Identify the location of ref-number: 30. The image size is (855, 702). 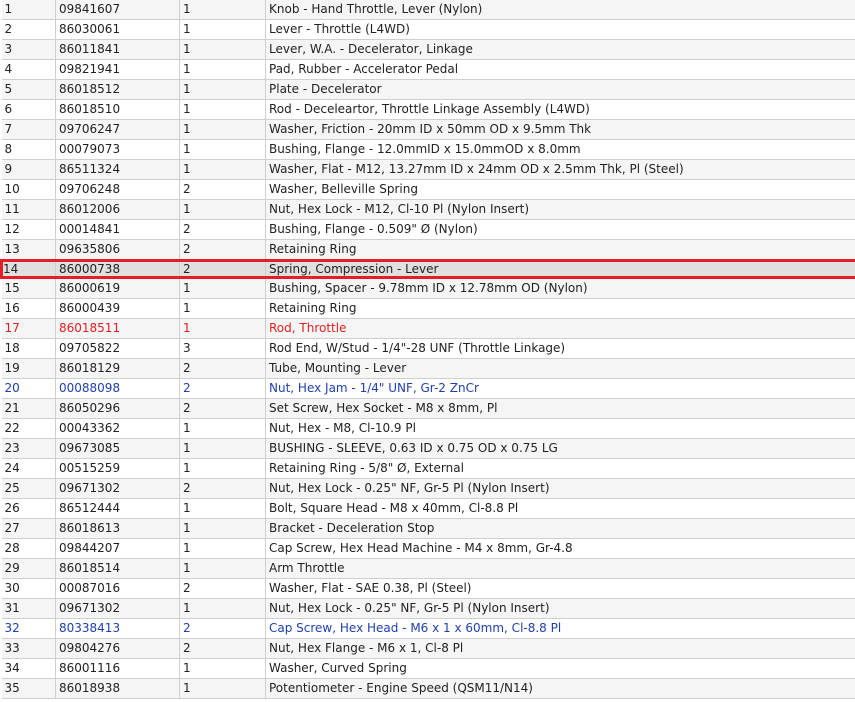
(28, 588).